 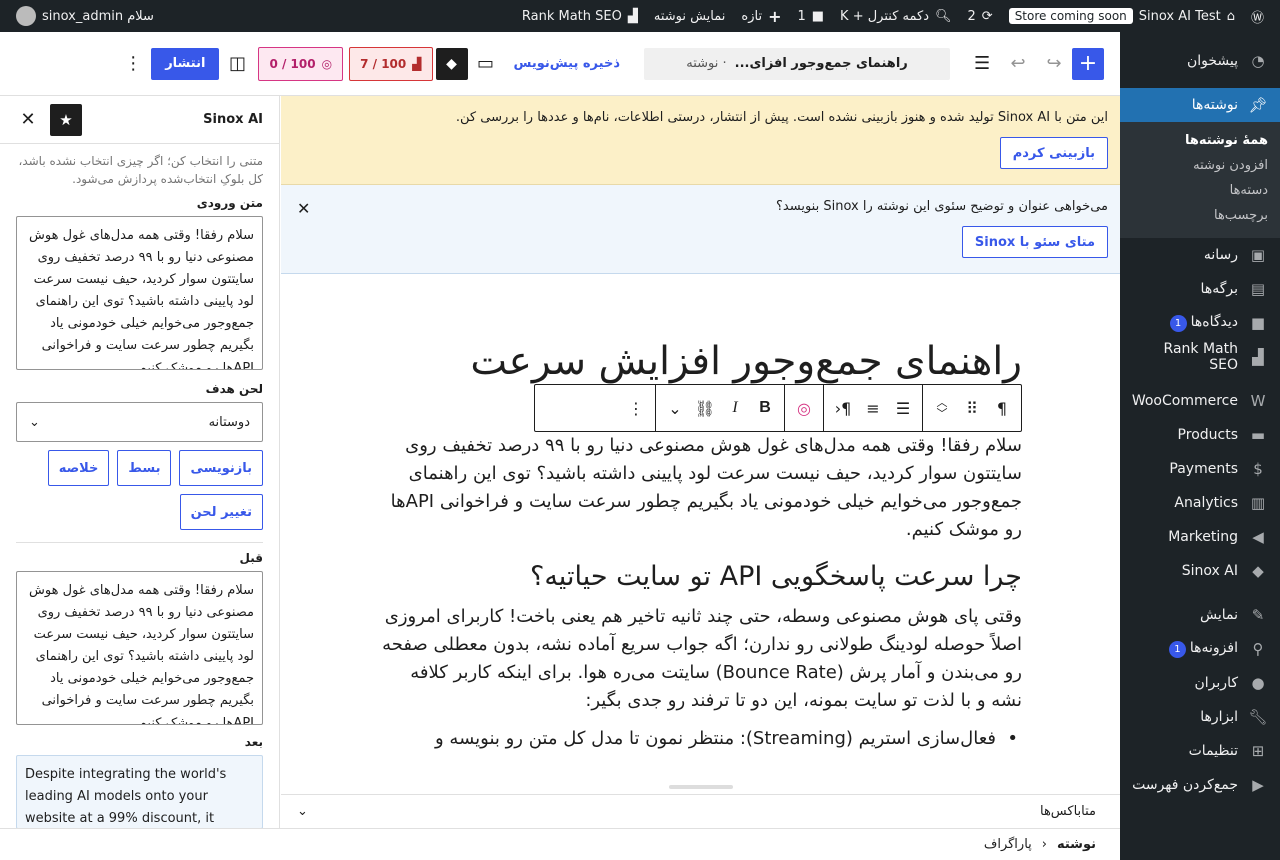 I want to click on after-label: بعد, so click(x=253, y=742).